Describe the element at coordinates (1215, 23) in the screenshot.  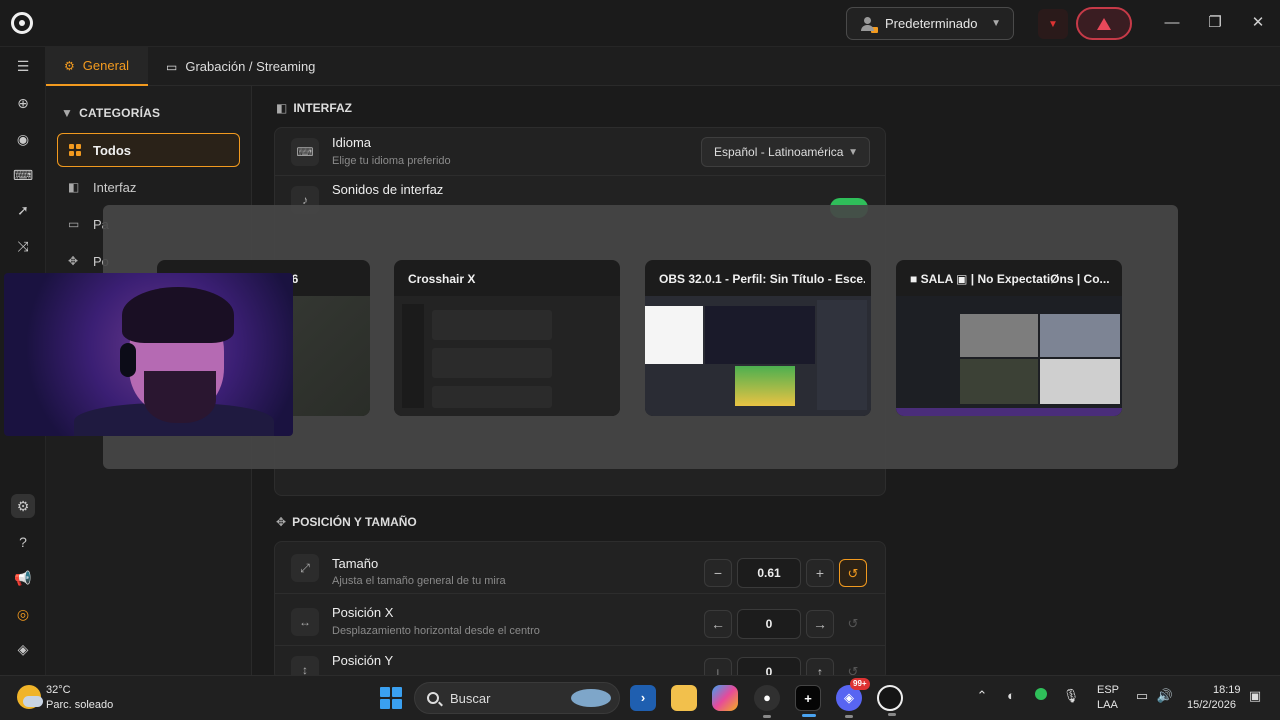
I see `restore-icon: ❐` at that location.